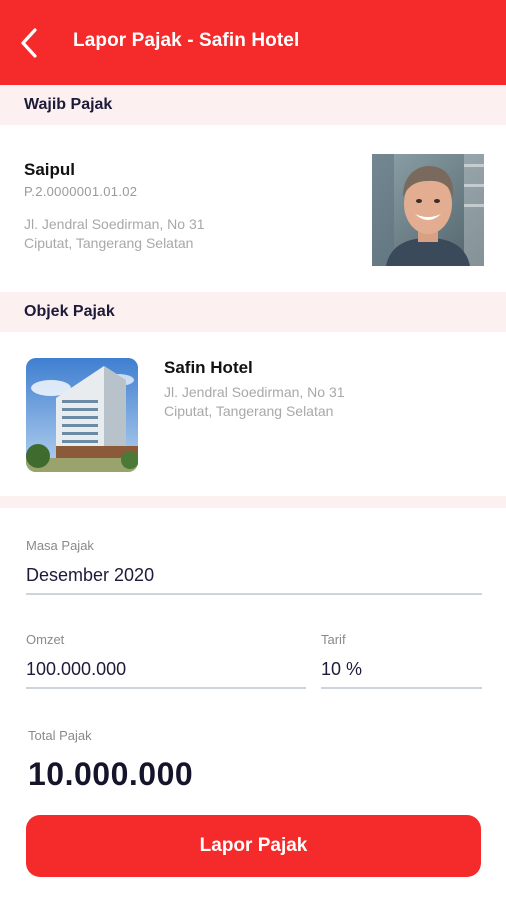 This screenshot has width=506, height=900. I want to click on tarif-underline, so click(401, 688).